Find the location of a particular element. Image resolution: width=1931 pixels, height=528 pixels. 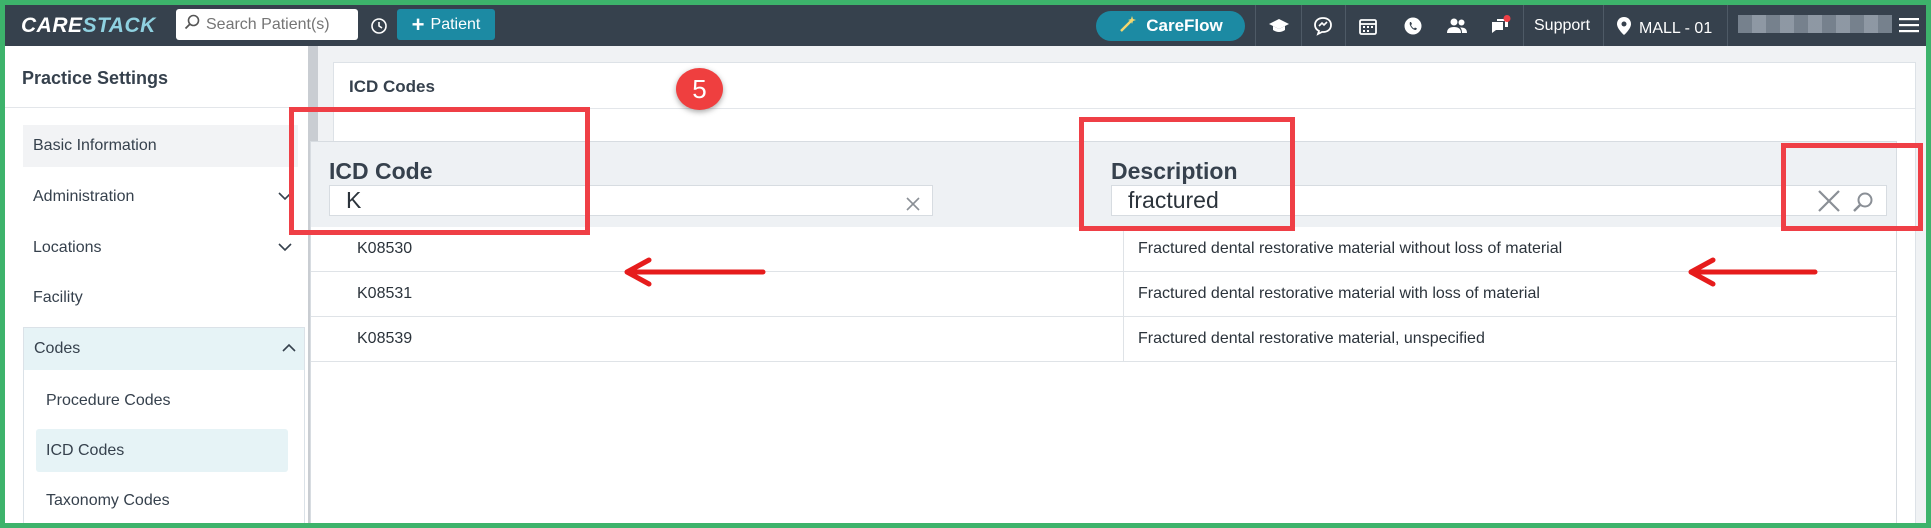

chat-bubble-icon is located at coordinates (1323, 26).